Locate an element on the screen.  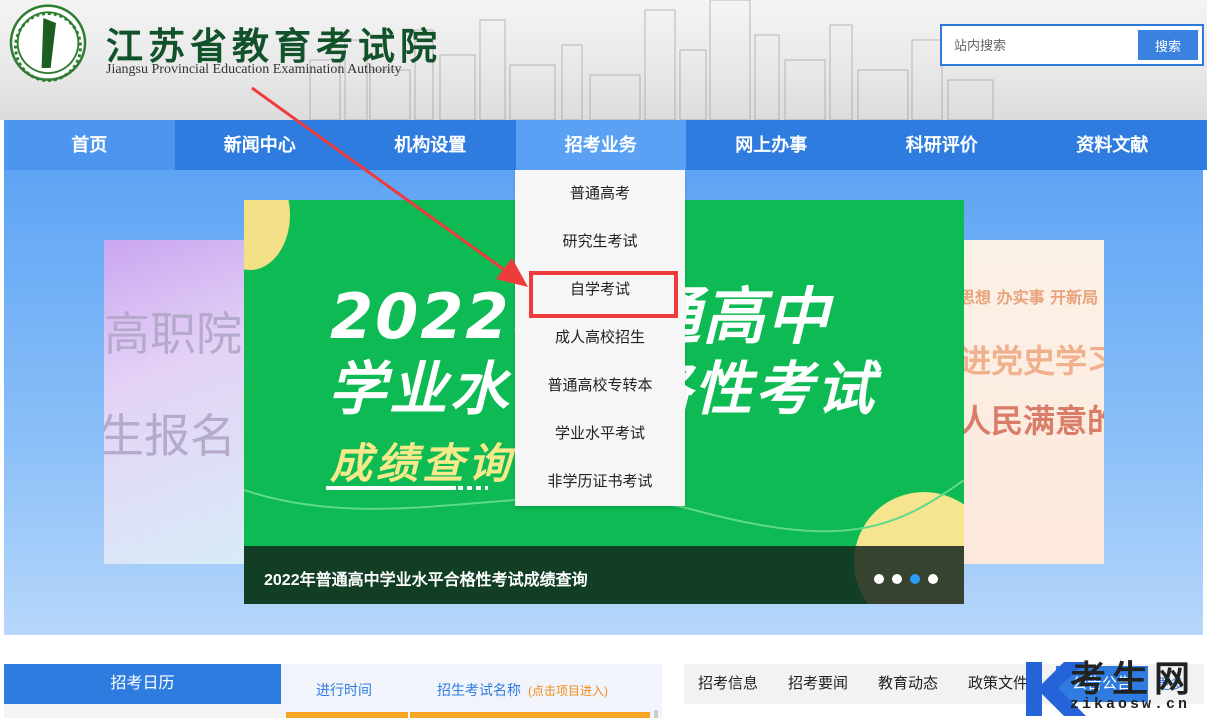
dropdown-item-proficiency-exam: 学业水平考试 is located at coordinates (600, 434).